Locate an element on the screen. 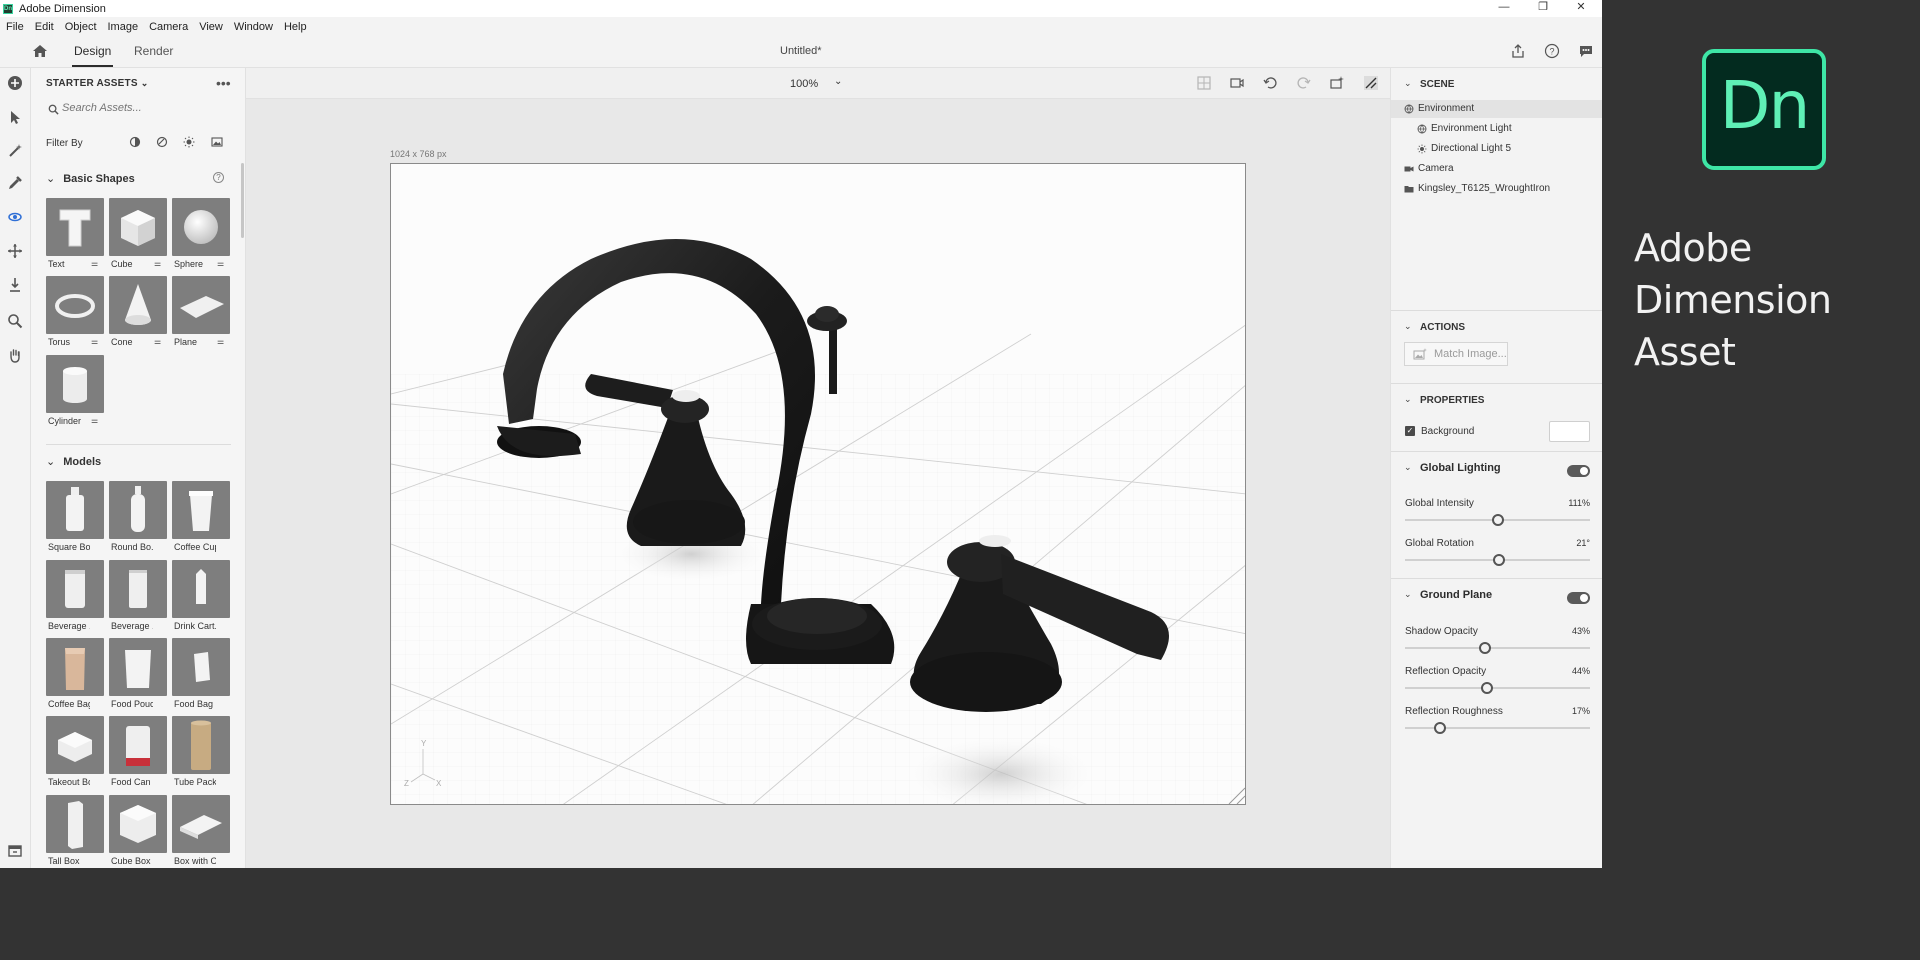 Image resolution: width=1920 pixels, height=960 pixels. camera-bookmark-icon is located at coordinates (1237, 83).